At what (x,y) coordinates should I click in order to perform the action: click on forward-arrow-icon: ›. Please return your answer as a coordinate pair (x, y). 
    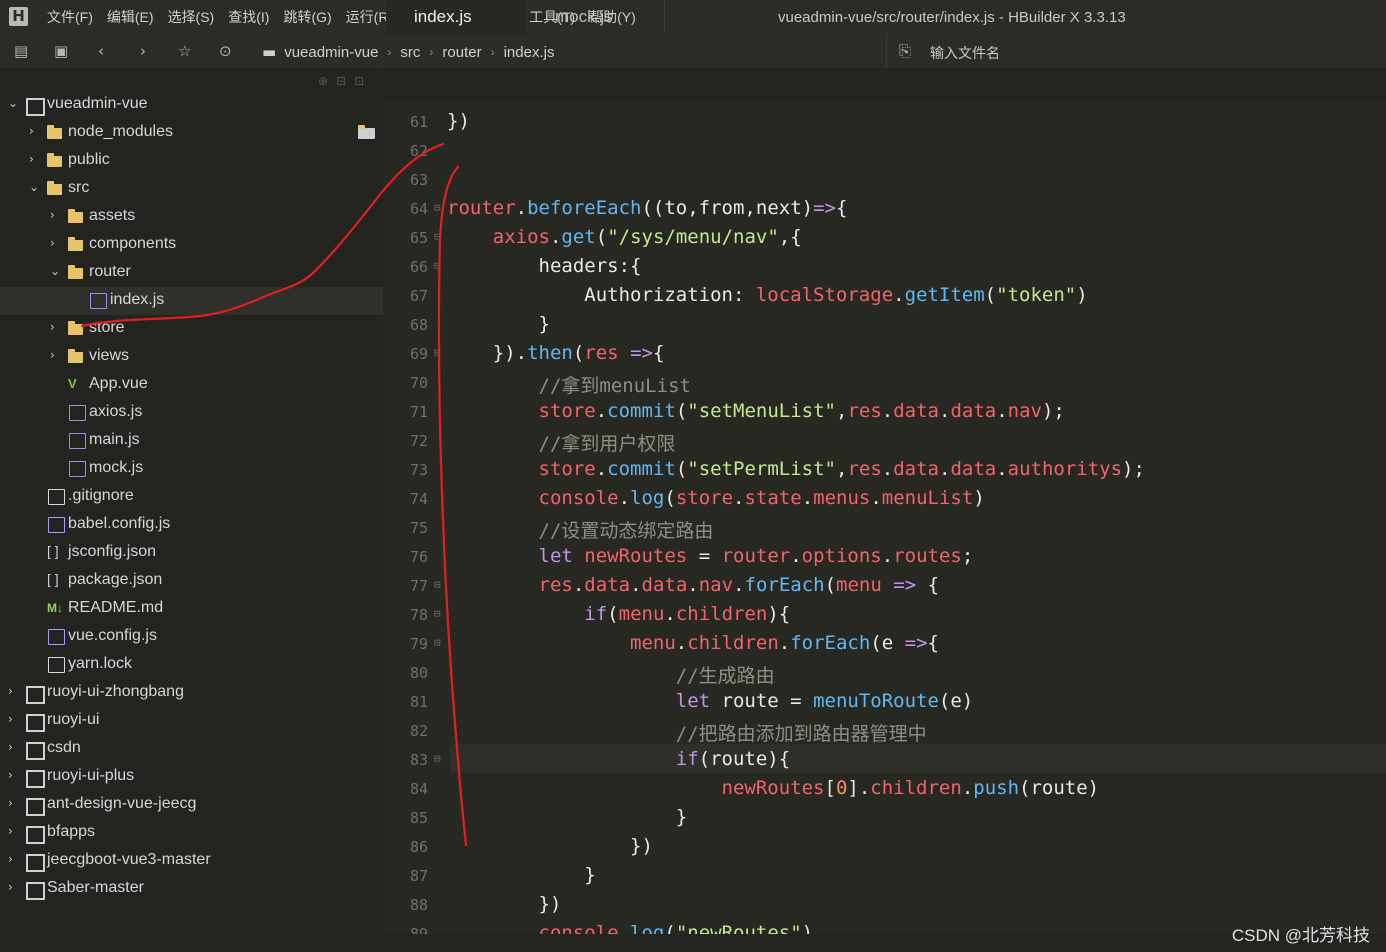
    Looking at the image, I should click on (143, 51).